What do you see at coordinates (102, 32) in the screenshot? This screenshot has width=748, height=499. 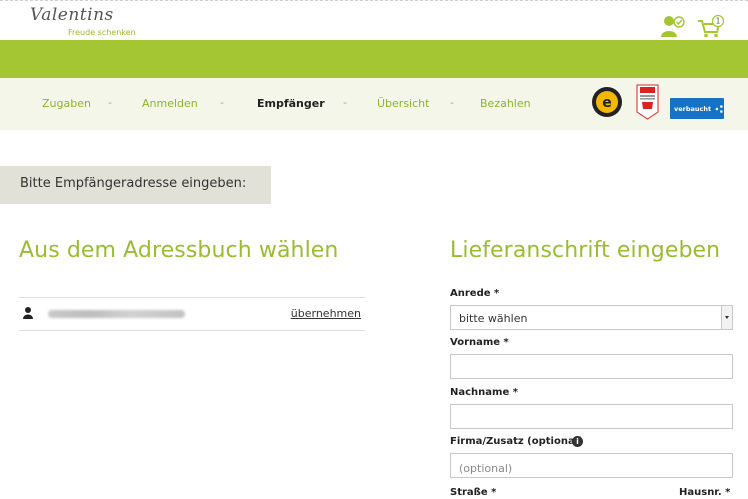 I see `logo-tagline: Freude schenken` at bounding box center [102, 32].